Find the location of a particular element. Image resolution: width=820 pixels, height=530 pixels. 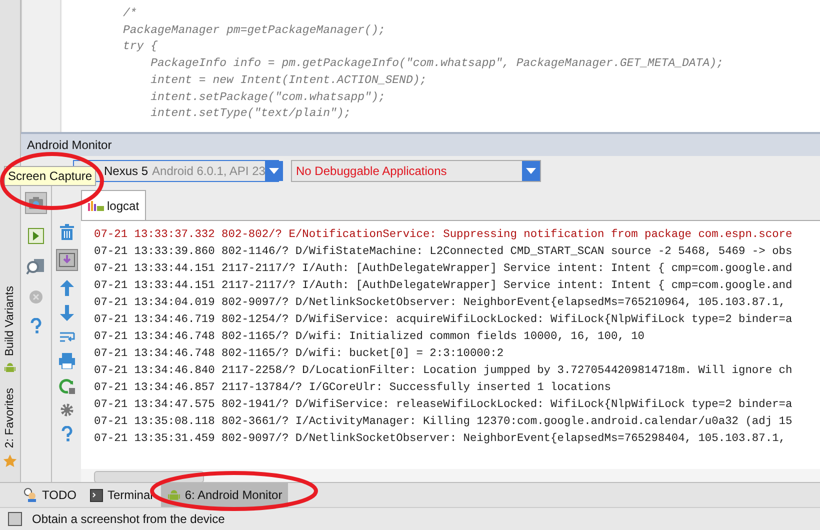

screen-search-icon is located at coordinates (36, 267).